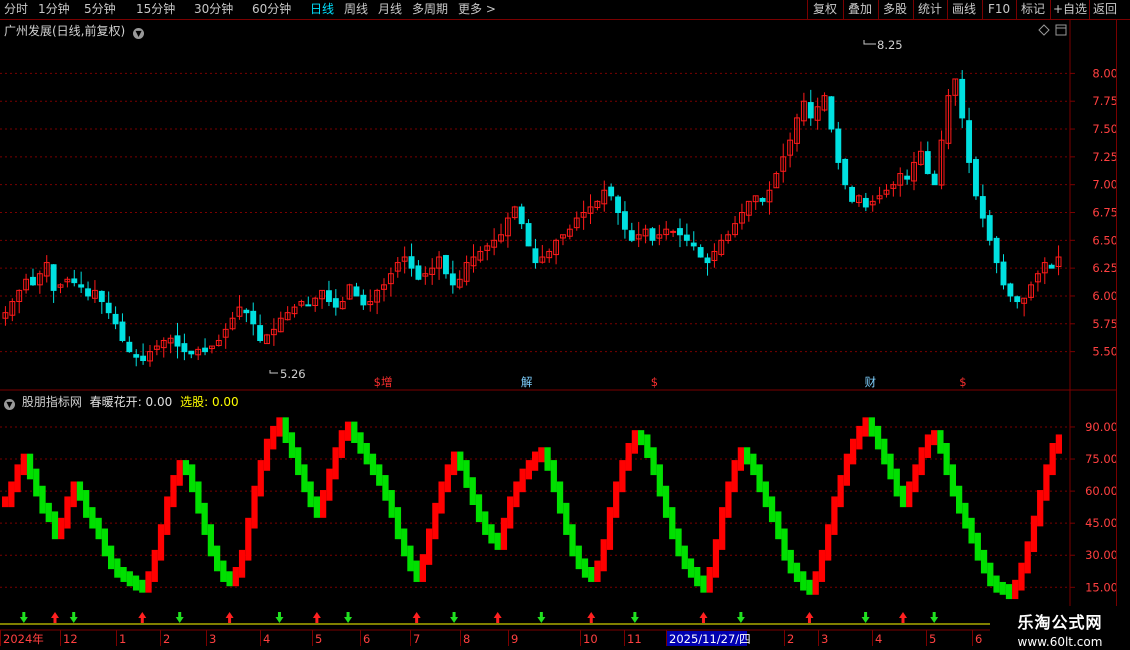 The height and width of the screenshot is (650, 1130). What do you see at coordinates (1123, 325) in the screenshot?
I see `right-side-strip` at bounding box center [1123, 325].